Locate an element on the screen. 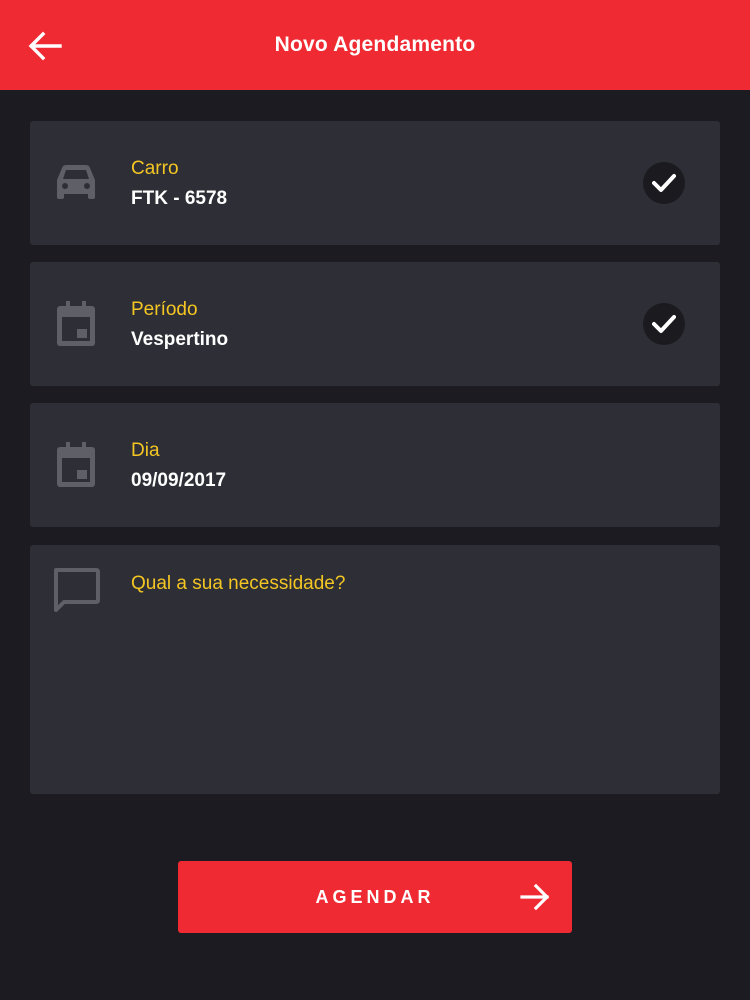  schedule-button-label: AGENDAR is located at coordinates (375, 896).